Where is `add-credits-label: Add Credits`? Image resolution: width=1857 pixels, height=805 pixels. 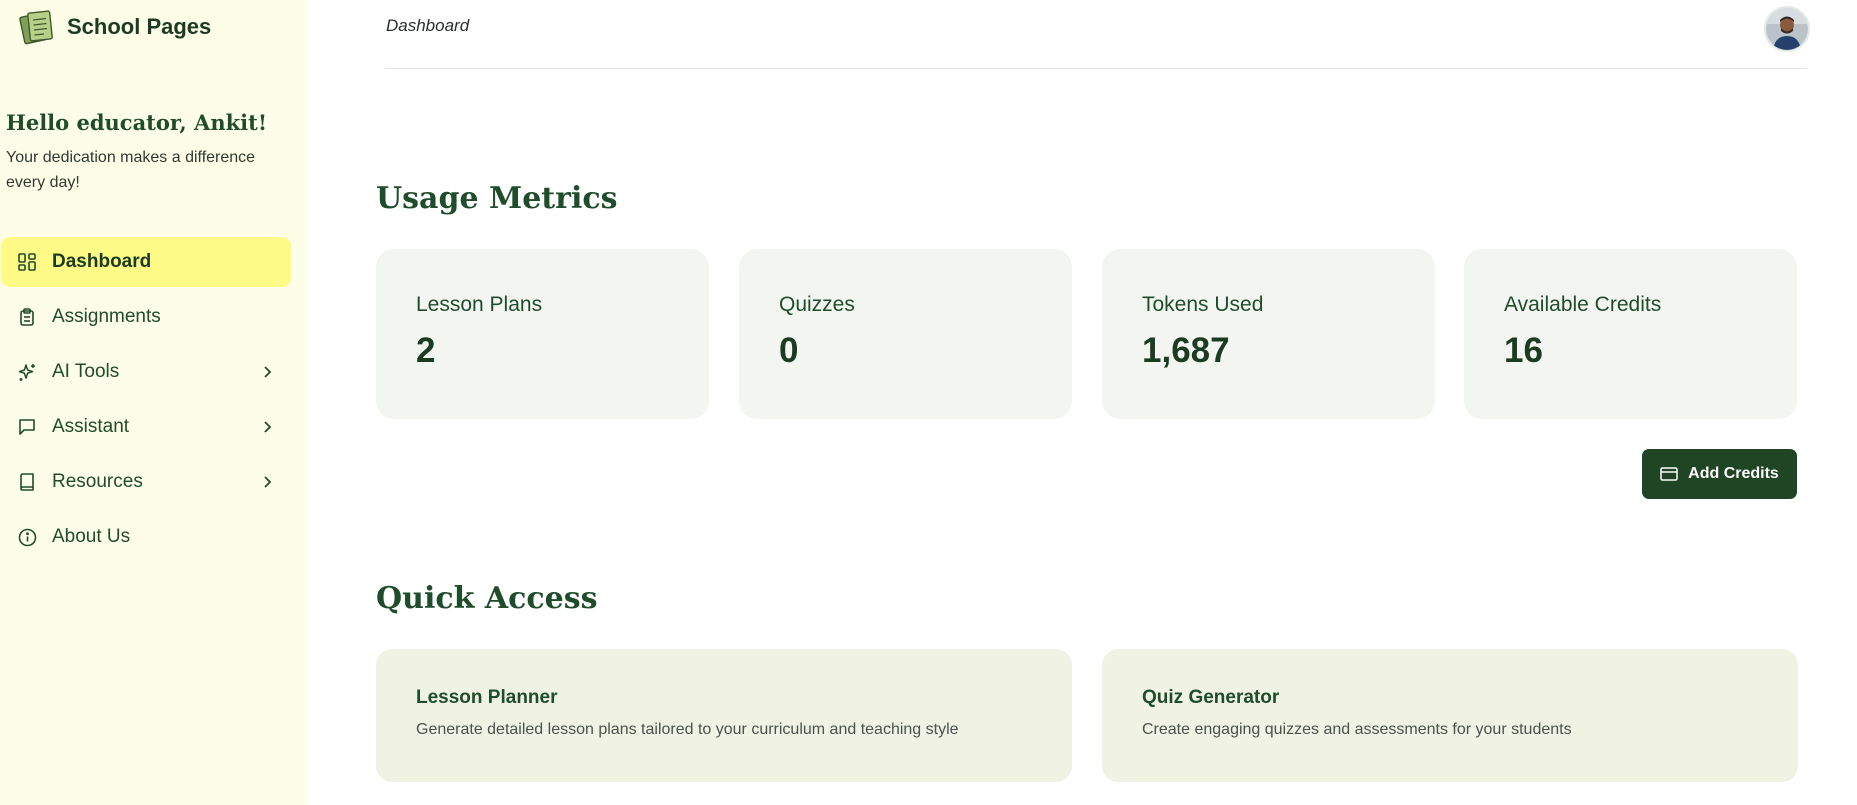 add-credits-label: Add Credits is located at coordinates (1733, 473).